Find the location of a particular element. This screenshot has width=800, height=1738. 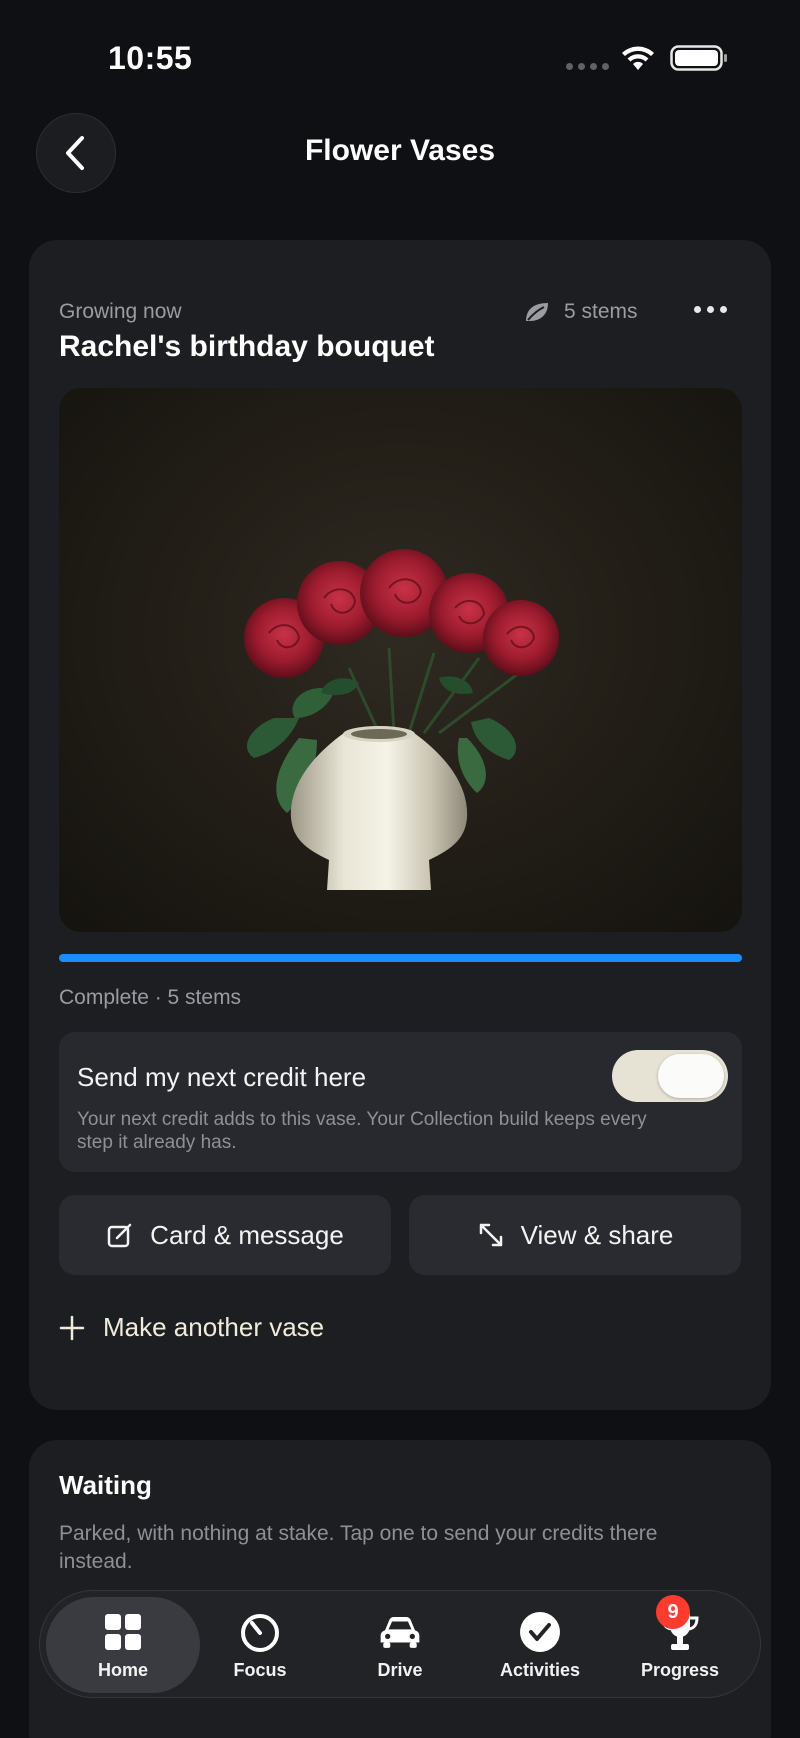

bouquet-title: Rachel's birthday bouquet is located at coordinates (247, 346).